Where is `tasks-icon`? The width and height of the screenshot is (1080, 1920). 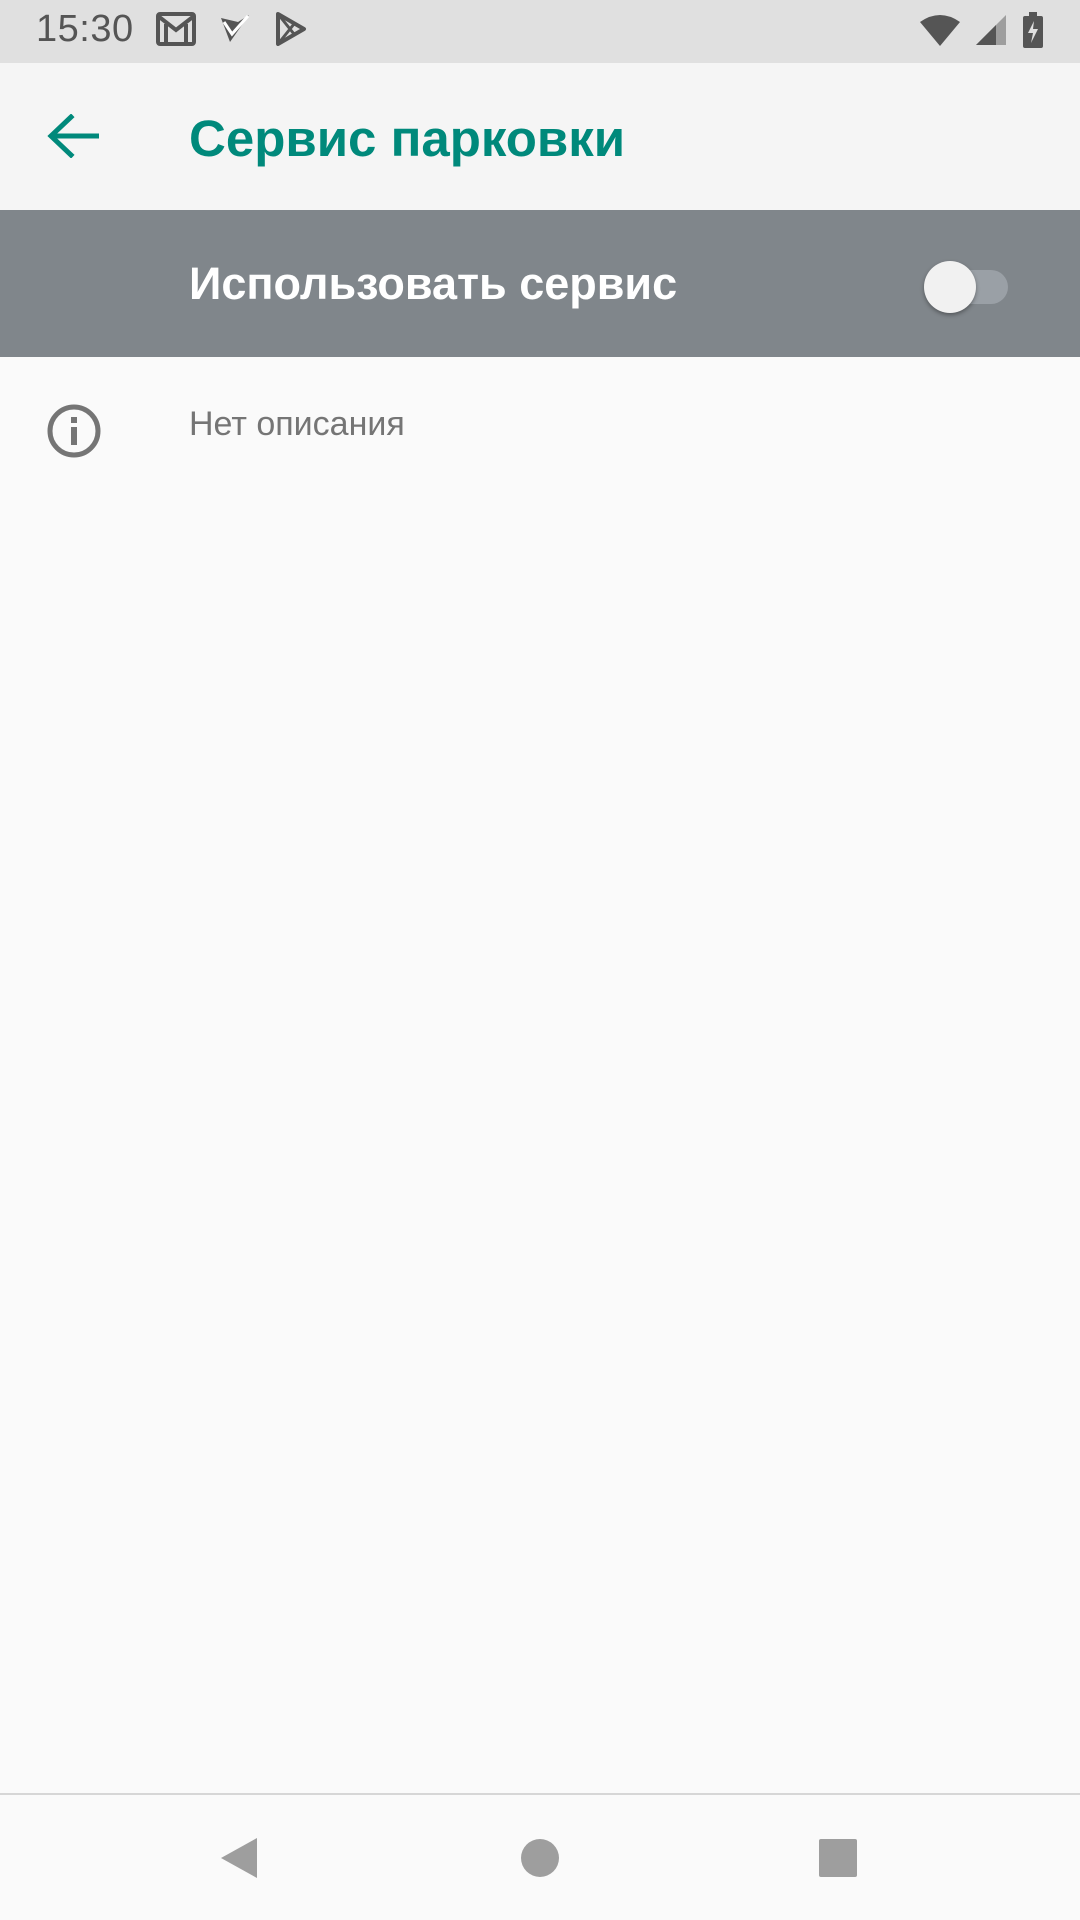 tasks-icon is located at coordinates (235, 31).